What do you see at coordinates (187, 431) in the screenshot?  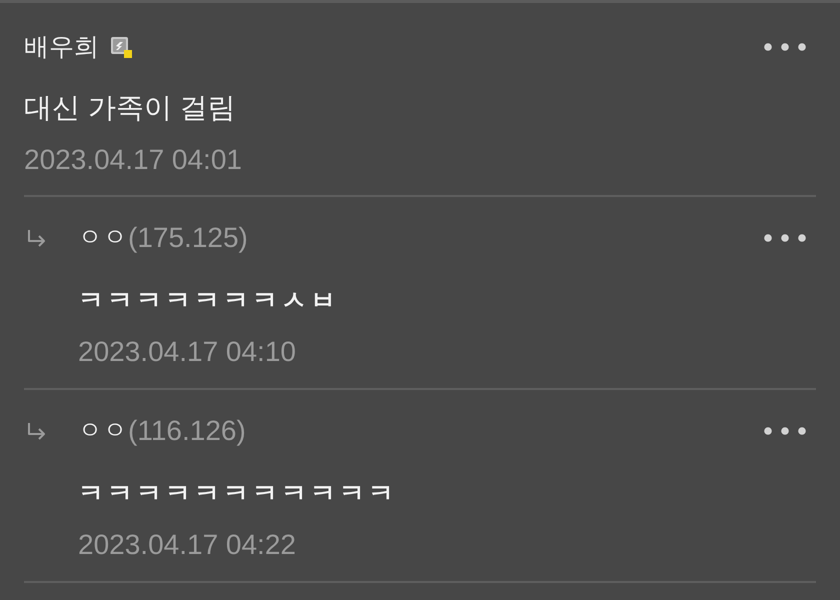 I see `commenter-ip: (116.126)` at bounding box center [187, 431].